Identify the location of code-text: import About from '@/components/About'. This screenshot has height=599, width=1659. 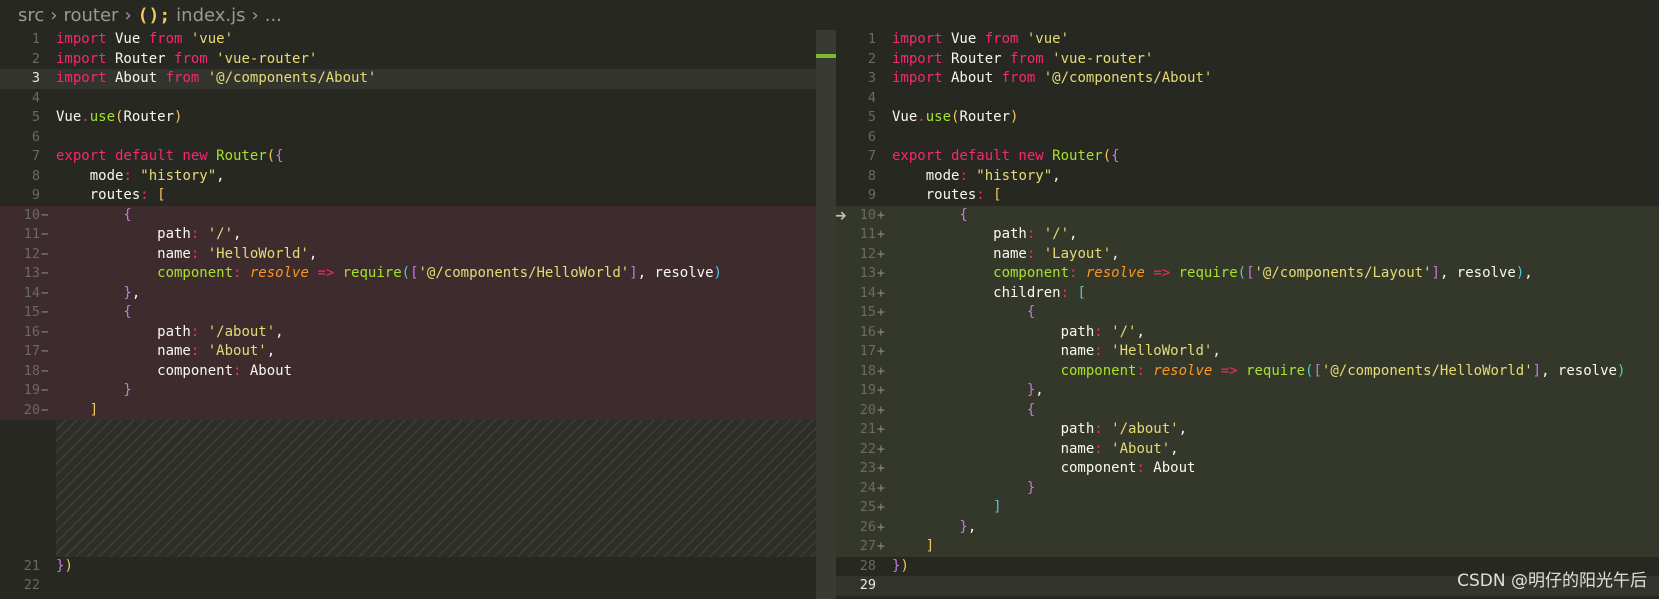
(1052, 78).